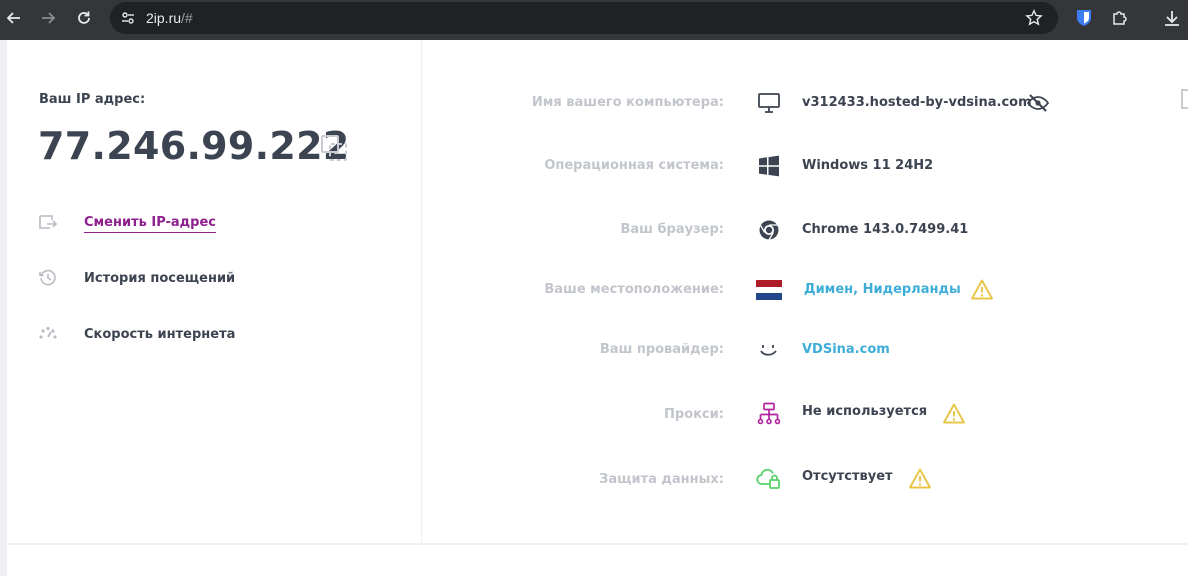 Image resolution: width=1188 pixels, height=576 pixels. I want to click on row-proxy: Прокси: Не используется, so click(740, 412).